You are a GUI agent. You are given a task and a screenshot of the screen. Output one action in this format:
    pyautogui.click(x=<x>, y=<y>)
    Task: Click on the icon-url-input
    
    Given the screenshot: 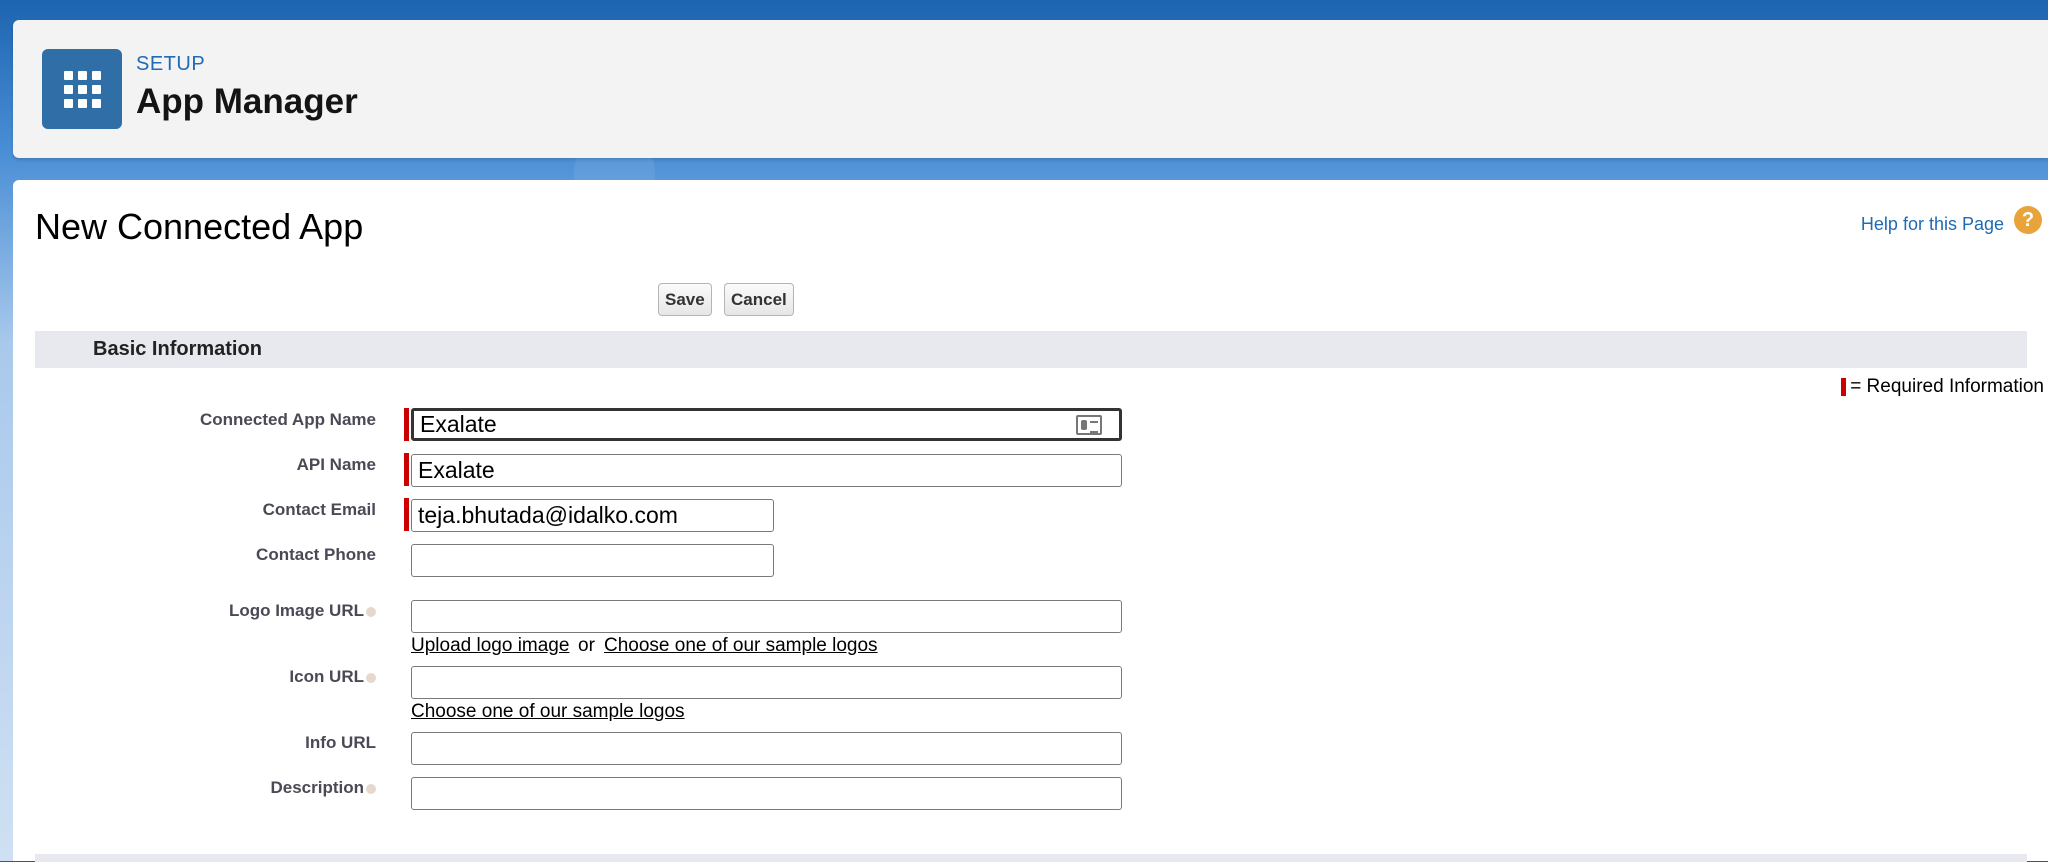 What is the action you would take?
    pyautogui.click(x=766, y=682)
    